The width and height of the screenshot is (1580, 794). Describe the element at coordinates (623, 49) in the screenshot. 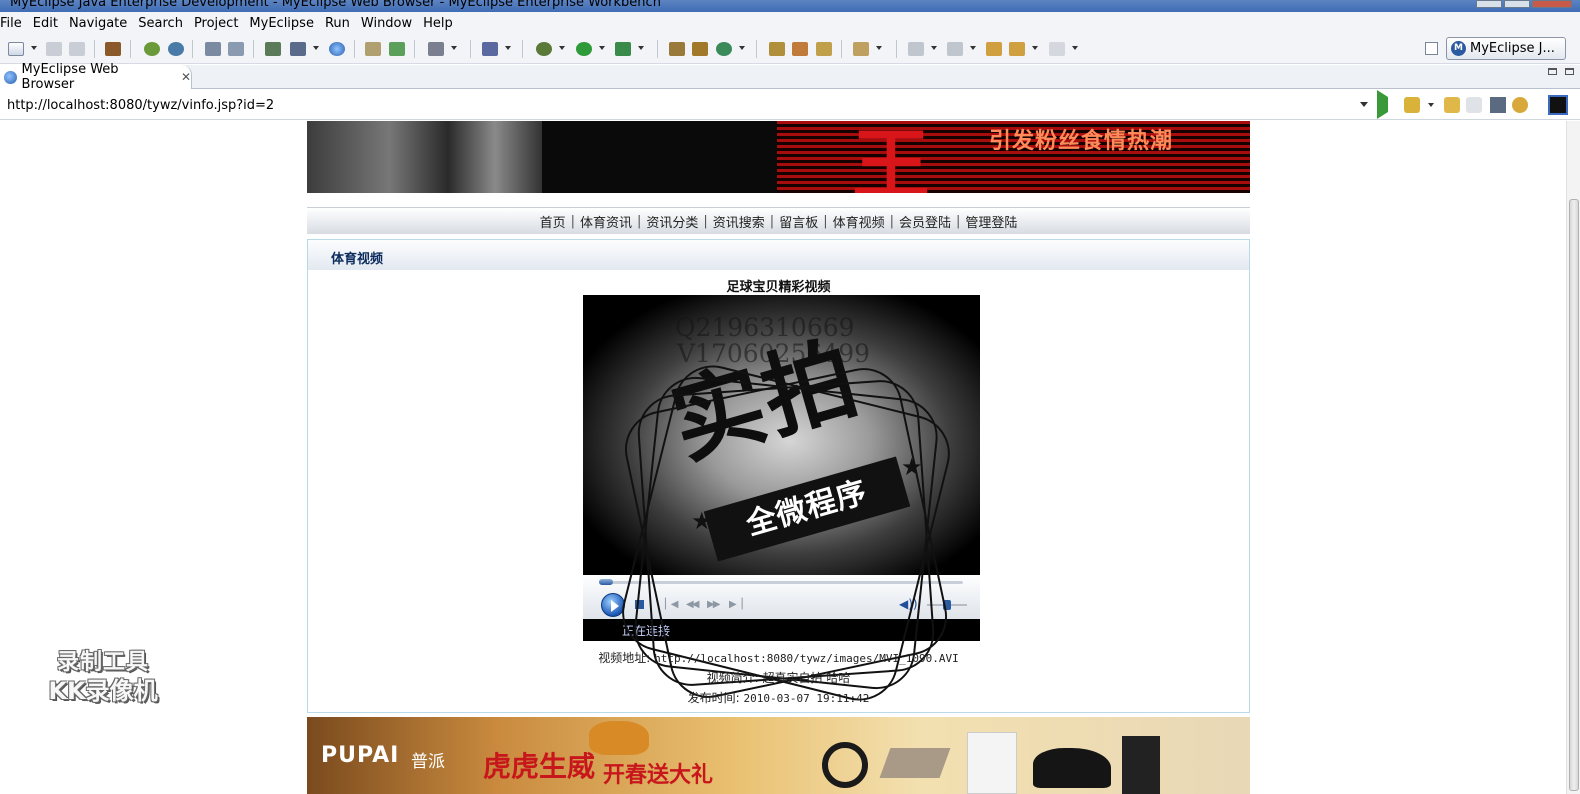

I see `external-tools-icon` at that location.